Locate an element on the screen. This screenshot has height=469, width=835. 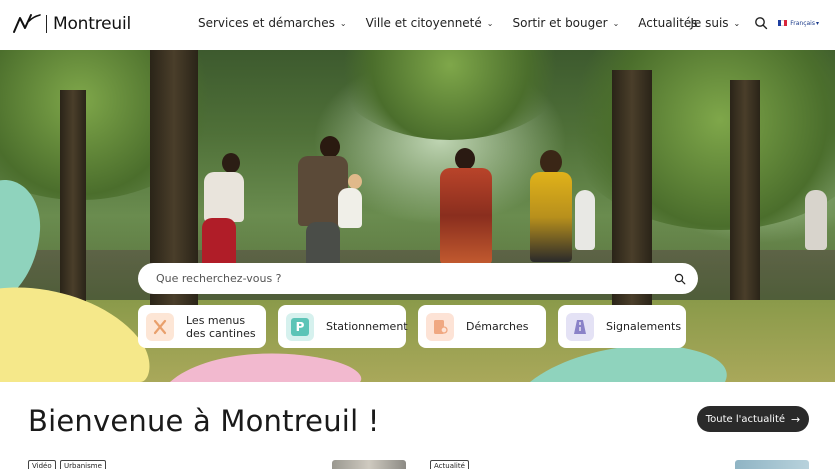
je-suis-dropdown: Je suis ⌄ is located at coordinates (715, 23).